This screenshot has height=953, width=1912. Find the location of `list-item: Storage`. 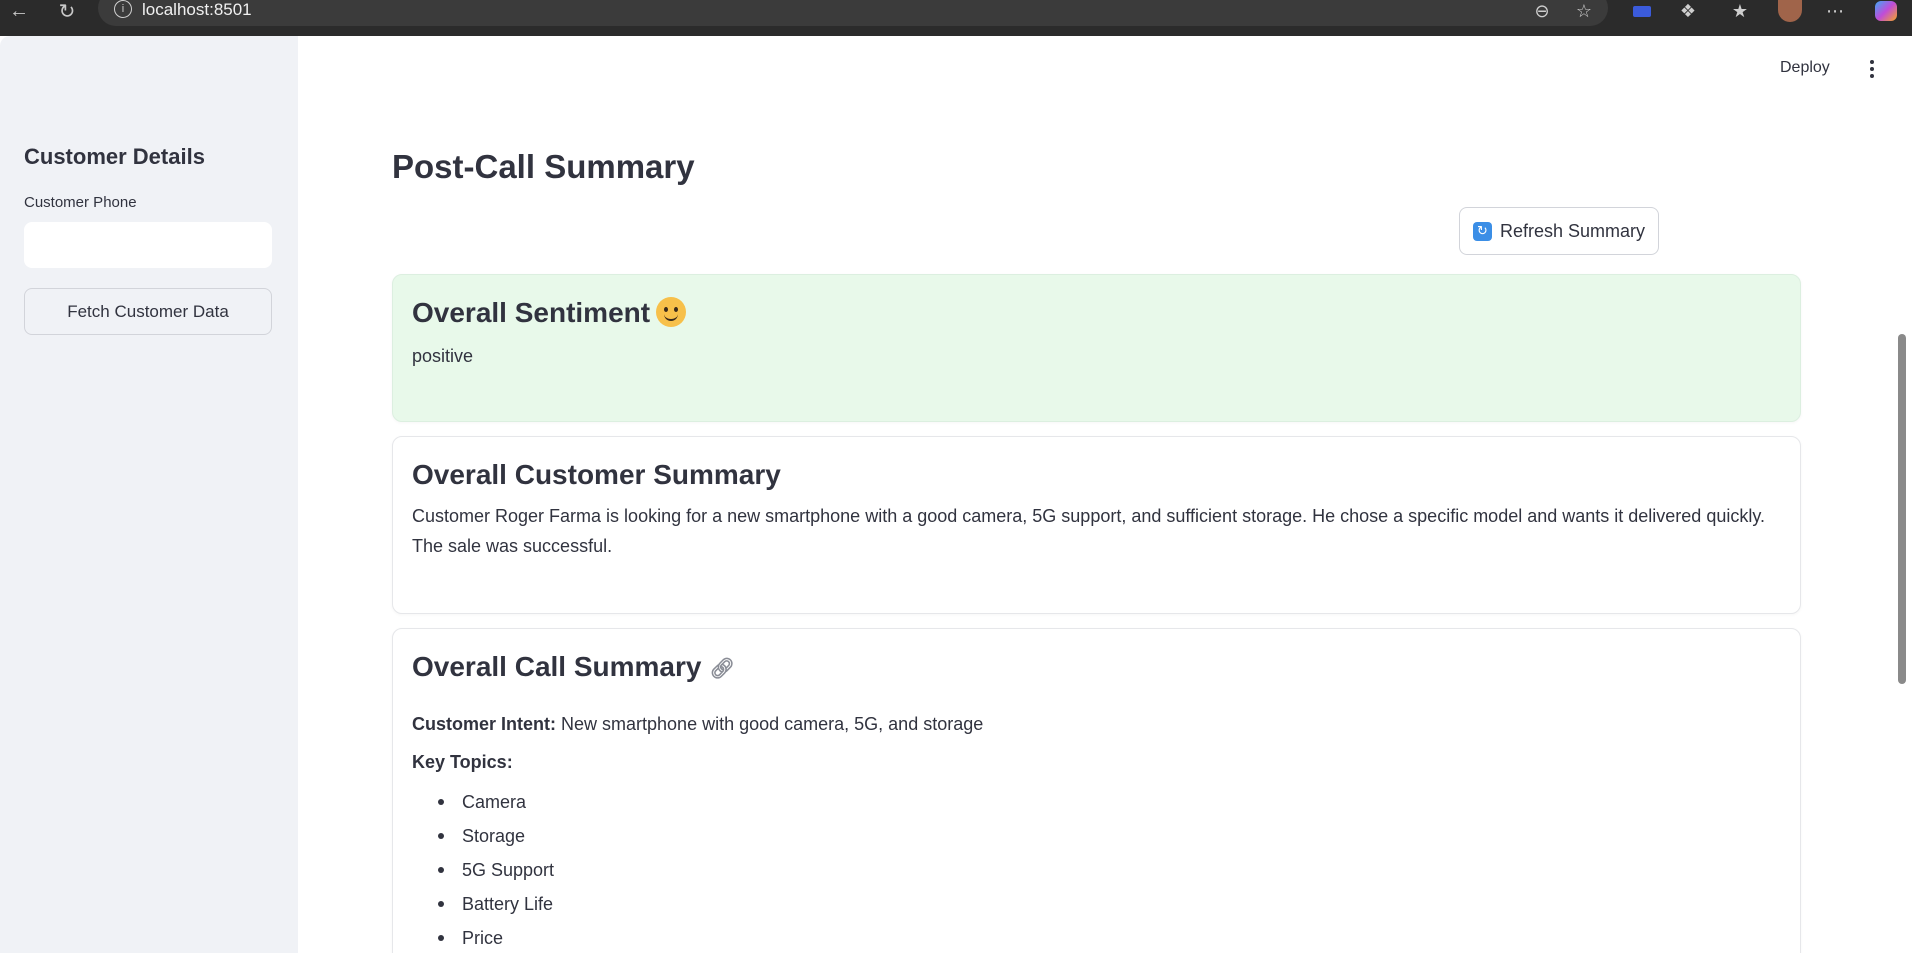

list-item: Storage is located at coordinates (483, 836).